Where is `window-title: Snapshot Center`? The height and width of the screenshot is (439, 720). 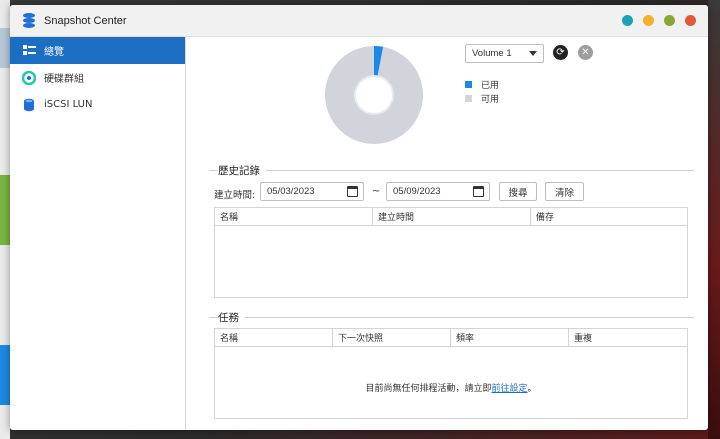 window-title: Snapshot Center is located at coordinates (85, 20).